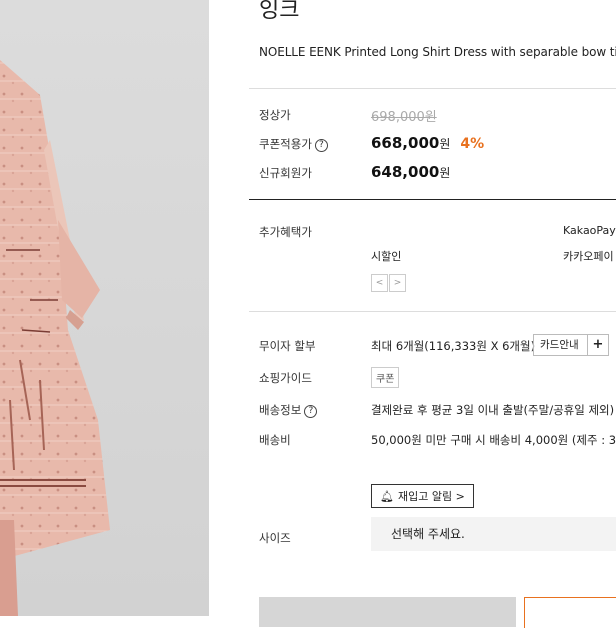 The width and height of the screenshot is (616, 628). I want to click on kakaopay-sub: 카카오페이, so click(588, 256).